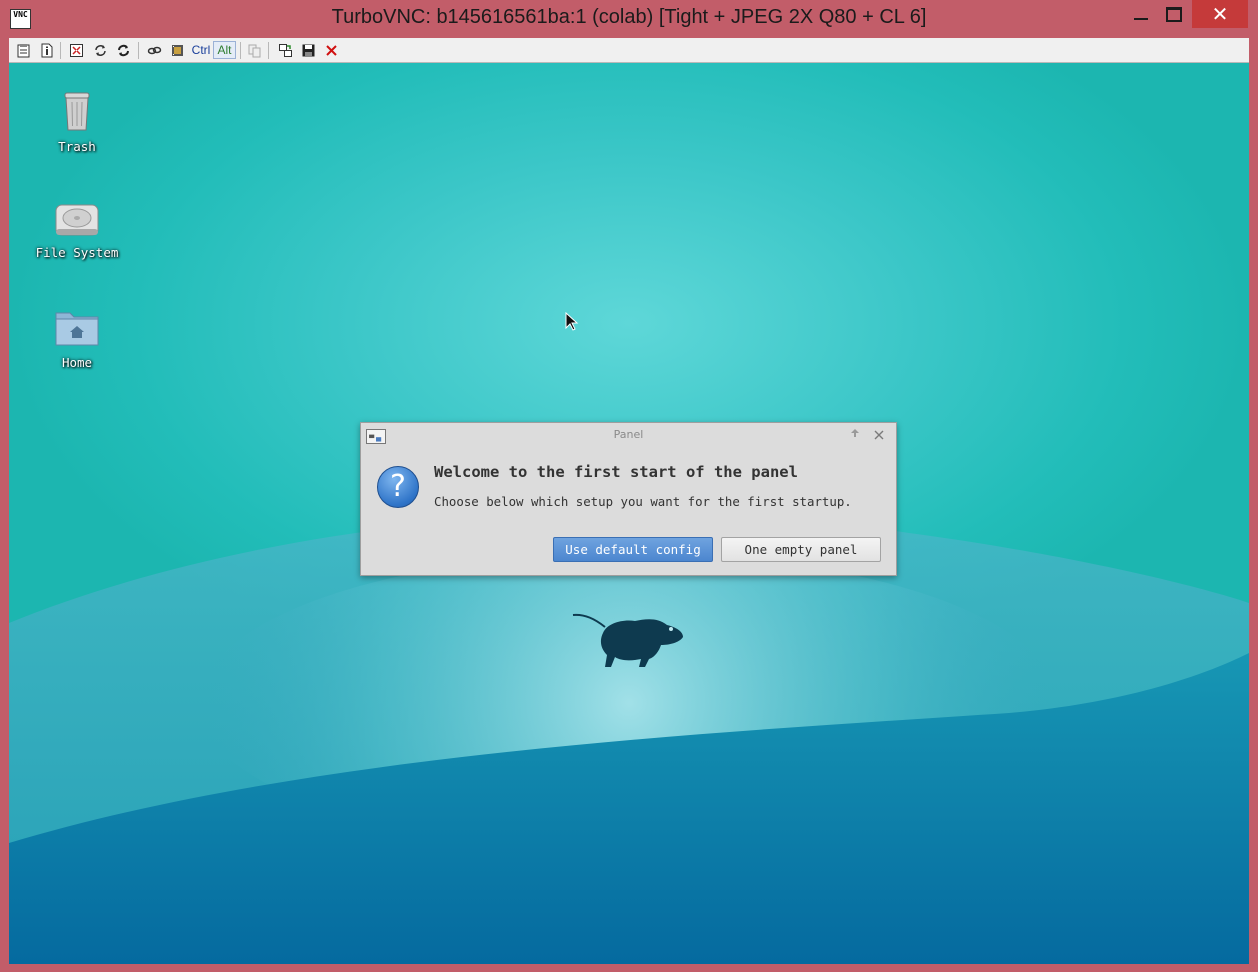 The width and height of the screenshot is (1258, 972). What do you see at coordinates (1141, 19) in the screenshot?
I see `minimize-icon` at bounding box center [1141, 19].